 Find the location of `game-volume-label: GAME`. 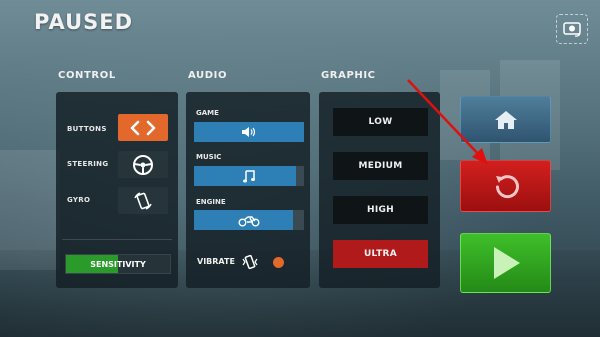

game-volume-label: GAME is located at coordinates (207, 113).